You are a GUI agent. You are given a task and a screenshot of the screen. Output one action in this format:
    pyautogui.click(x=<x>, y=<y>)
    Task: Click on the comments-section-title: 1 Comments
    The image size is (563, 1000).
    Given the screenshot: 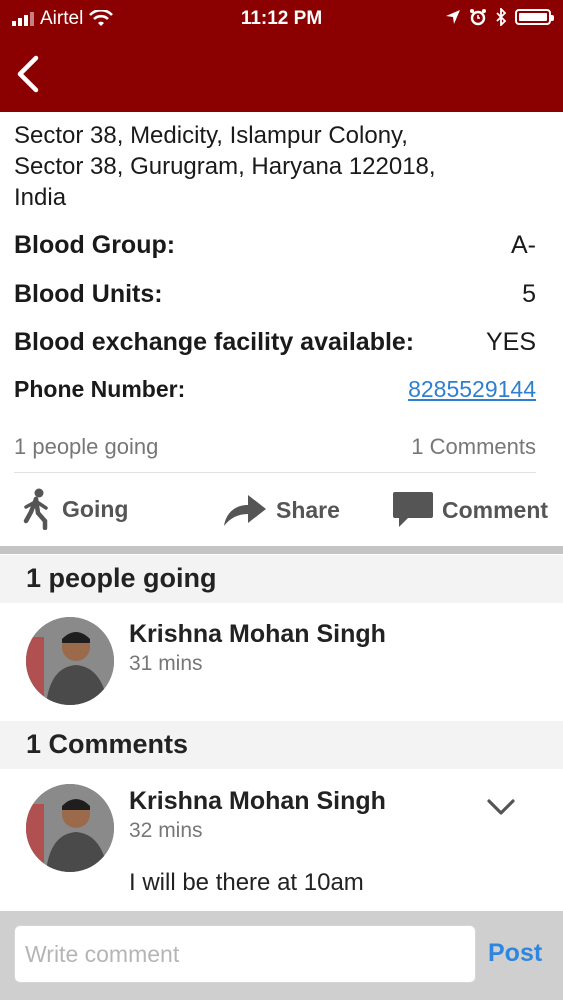 What is the action you would take?
    pyautogui.click(x=107, y=744)
    